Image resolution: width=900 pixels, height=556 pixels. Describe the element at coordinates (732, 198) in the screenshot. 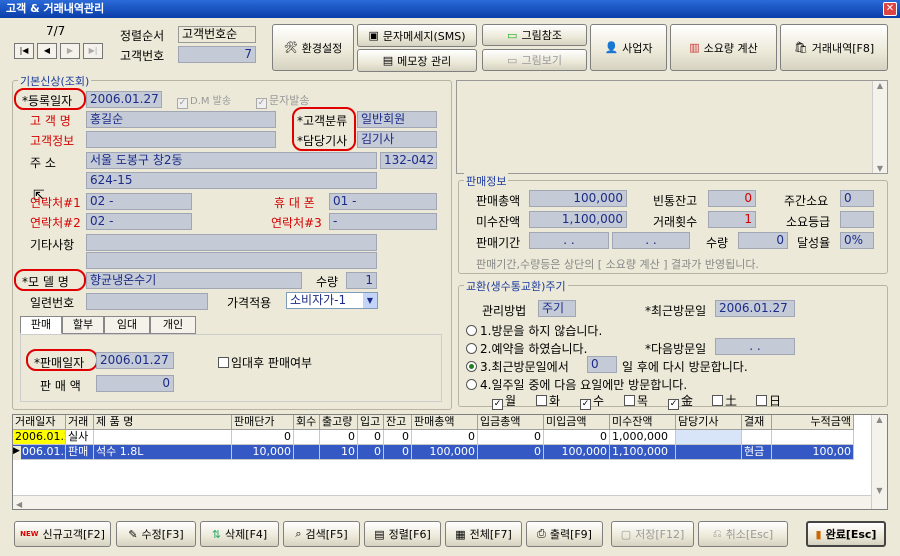

I see `empty-field: 0` at that location.